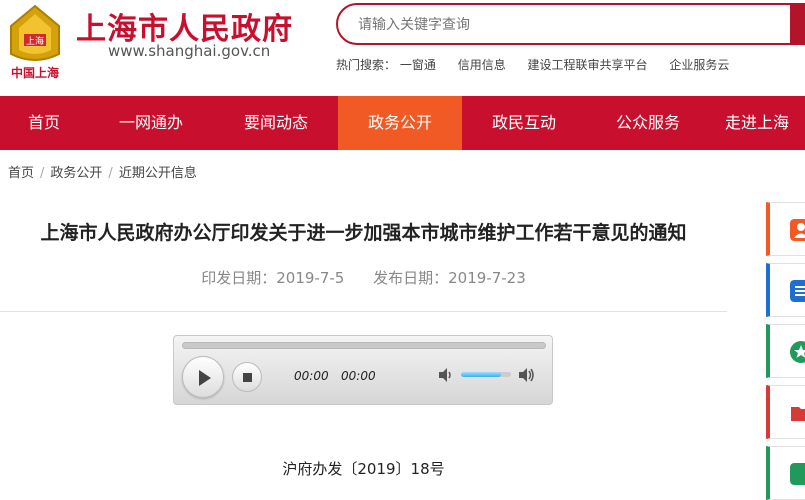  What do you see at coordinates (189, 51) in the screenshot?
I see `site-url: www.shanghai.gov.cn` at bounding box center [189, 51].